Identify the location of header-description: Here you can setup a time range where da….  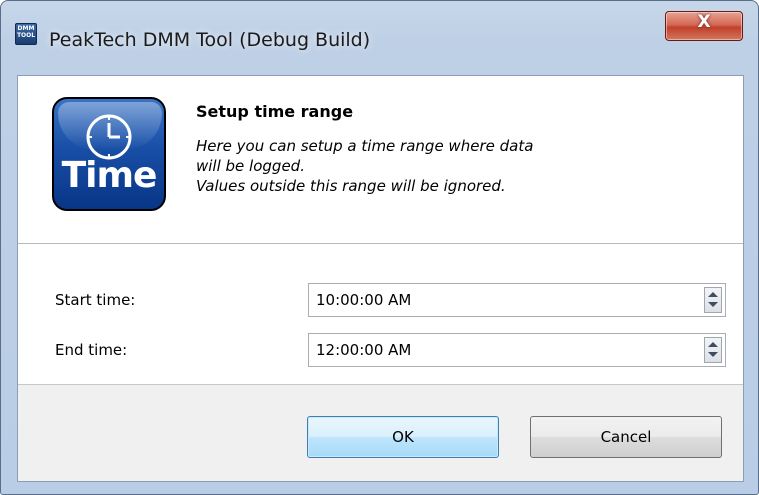
(431, 166).